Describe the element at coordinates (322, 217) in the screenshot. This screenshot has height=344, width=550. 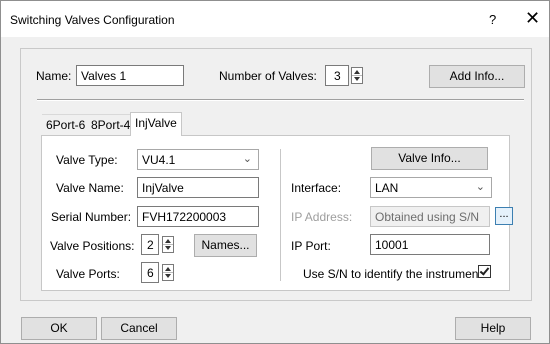
I see `ip-address-label: IP Address:` at that location.